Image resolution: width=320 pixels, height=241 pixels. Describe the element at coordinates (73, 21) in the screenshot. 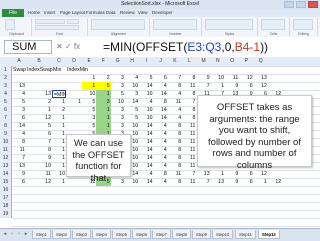

I see `font-size-select` at that location.